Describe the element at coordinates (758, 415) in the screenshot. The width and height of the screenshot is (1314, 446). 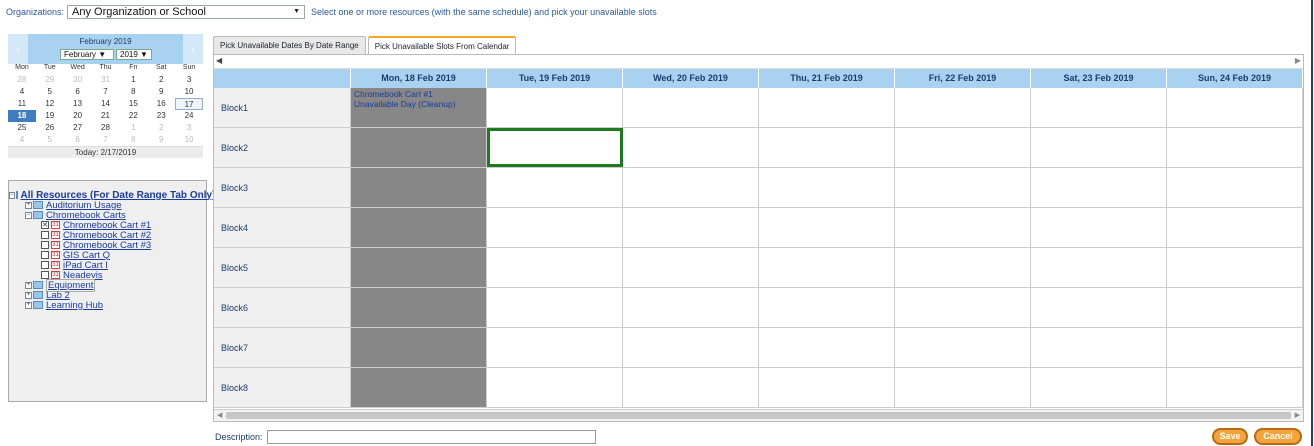
I see `horizontal-scrollbar: ◀ ▶` at that location.